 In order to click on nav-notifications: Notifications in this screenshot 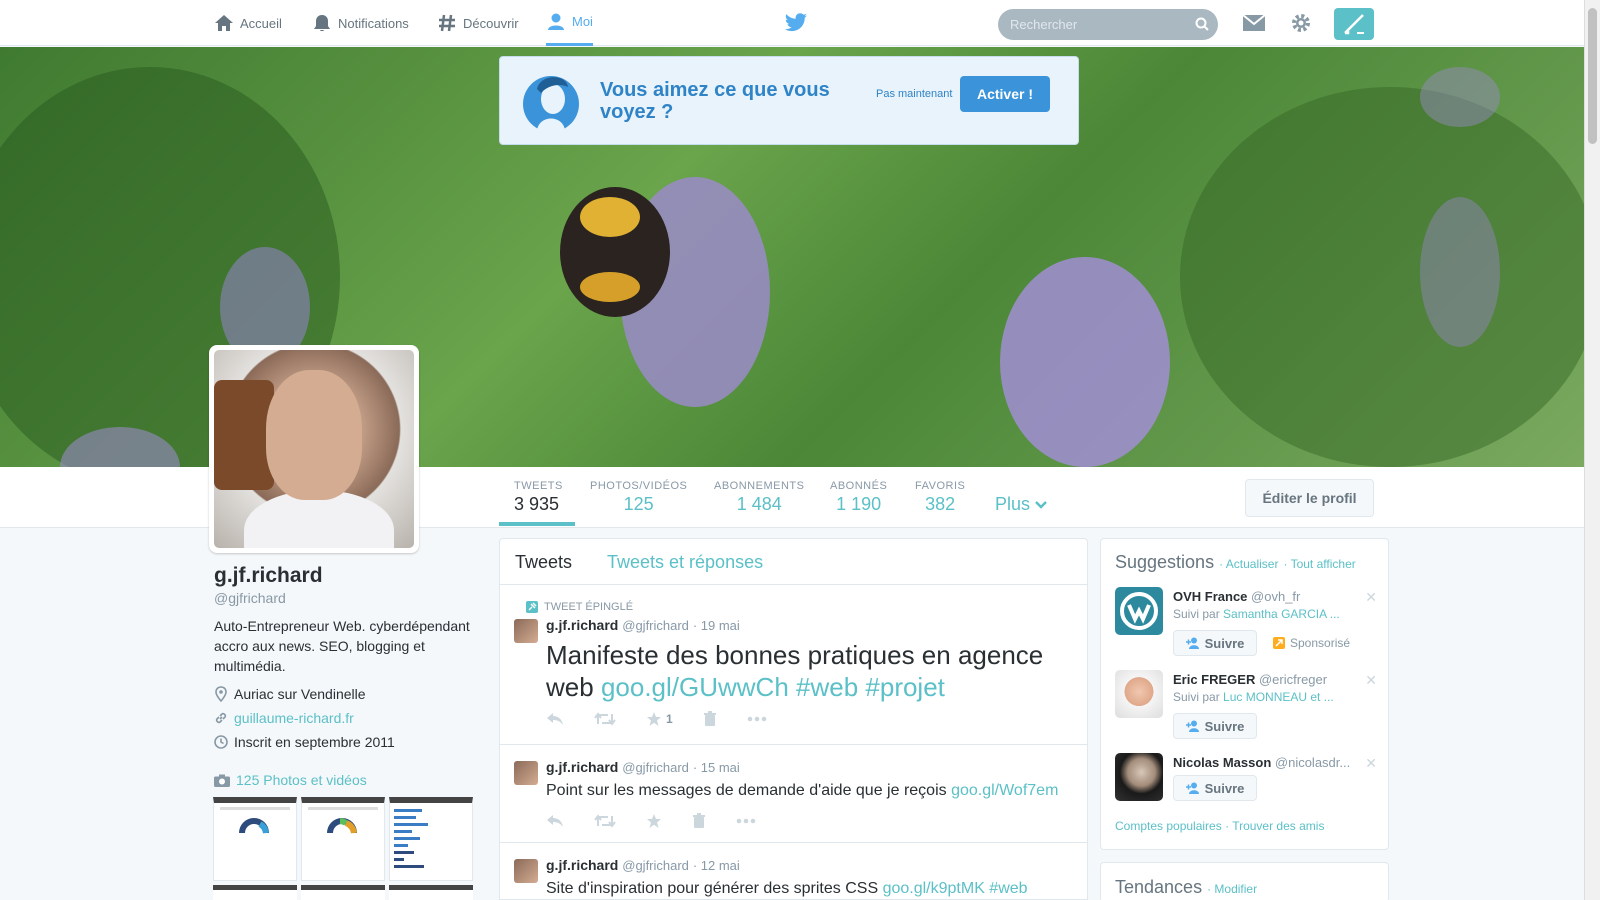, I will do `click(360, 23)`.